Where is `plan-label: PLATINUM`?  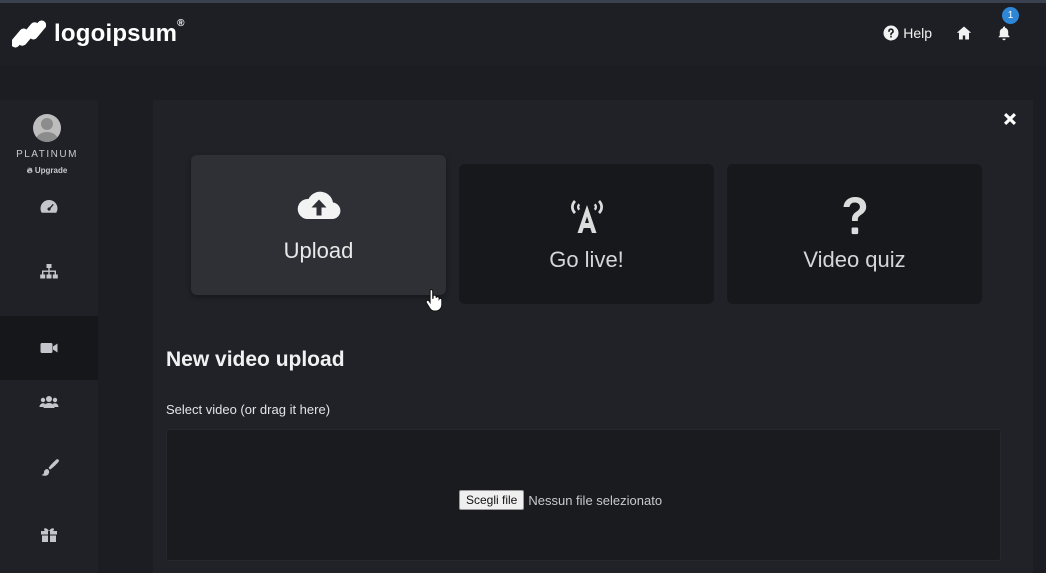 plan-label: PLATINUM is located at coordinates (47, 154).